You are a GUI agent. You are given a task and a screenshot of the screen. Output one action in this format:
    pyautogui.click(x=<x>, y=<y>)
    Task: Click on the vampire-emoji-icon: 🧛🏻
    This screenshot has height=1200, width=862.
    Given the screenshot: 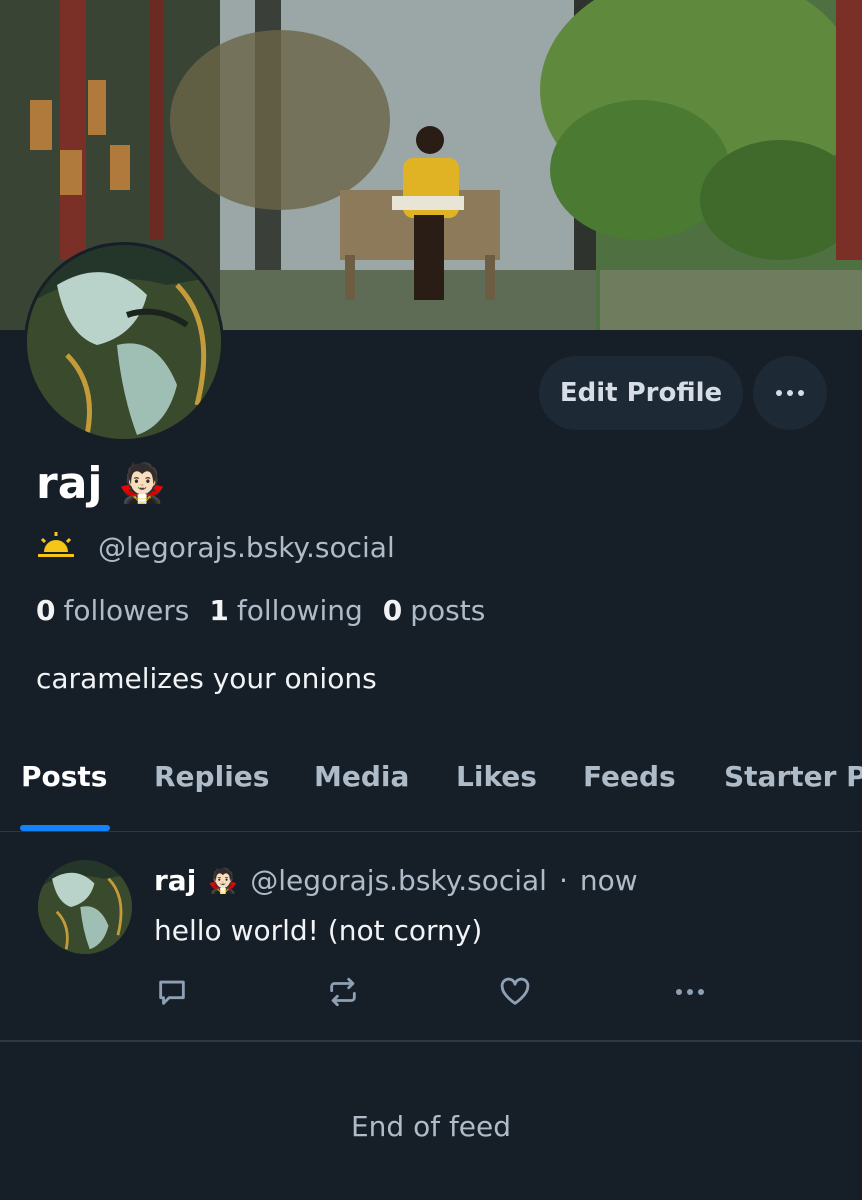 What is the action you would take?
    pyautogui.click(x=142, y=483)
    